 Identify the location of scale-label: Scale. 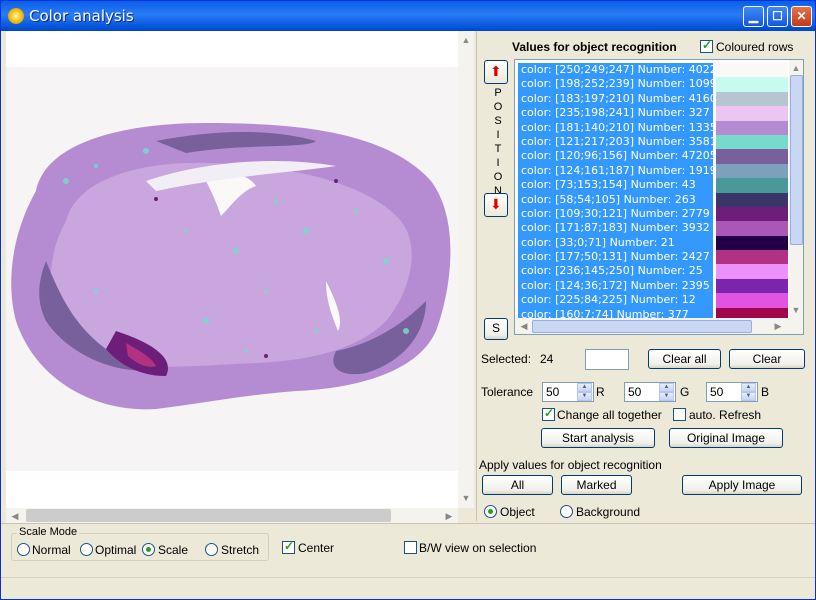
(173, 550).